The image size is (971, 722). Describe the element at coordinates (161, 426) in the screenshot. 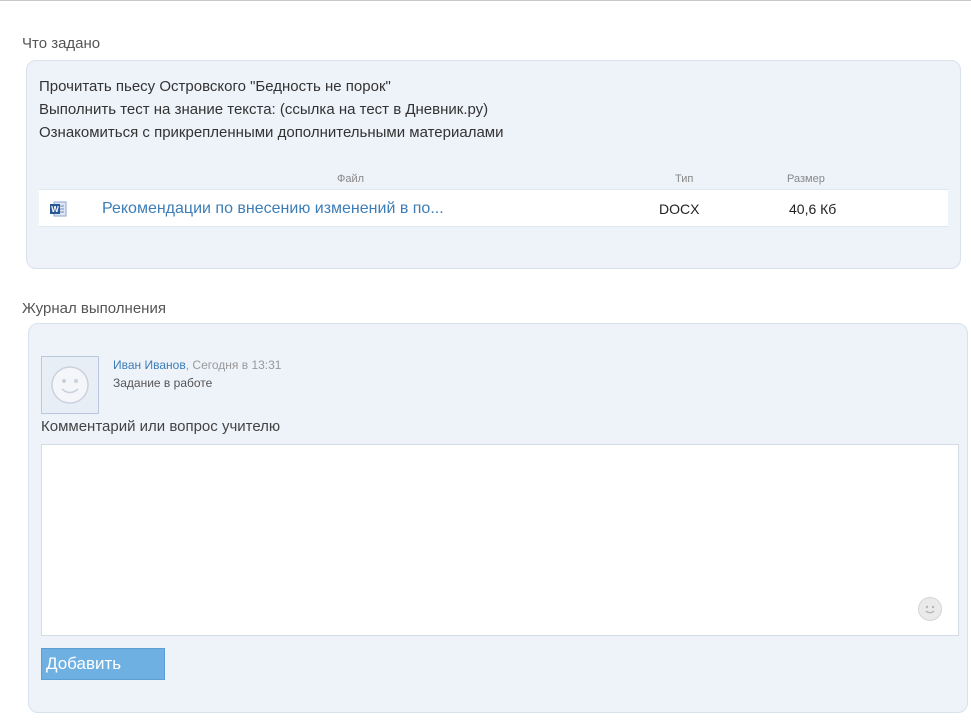

I see `comment-label: Комментарий или вопрос учителю` at that location.